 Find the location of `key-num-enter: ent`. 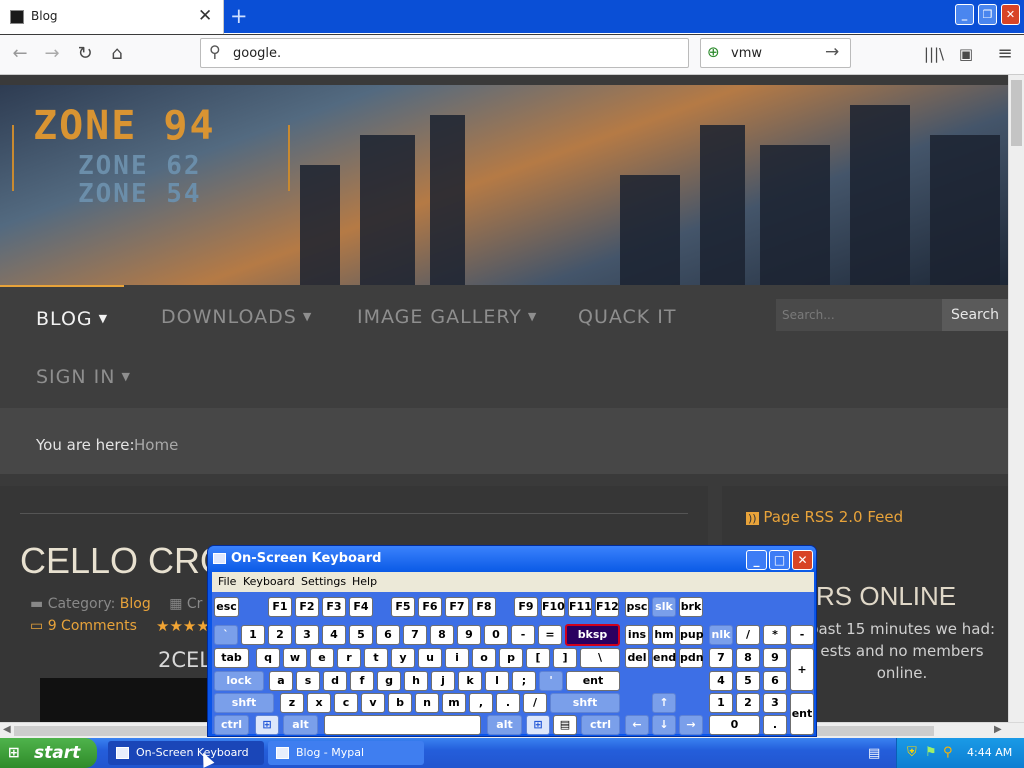

key-num-enter: ent is located at coordinates (802, 714).